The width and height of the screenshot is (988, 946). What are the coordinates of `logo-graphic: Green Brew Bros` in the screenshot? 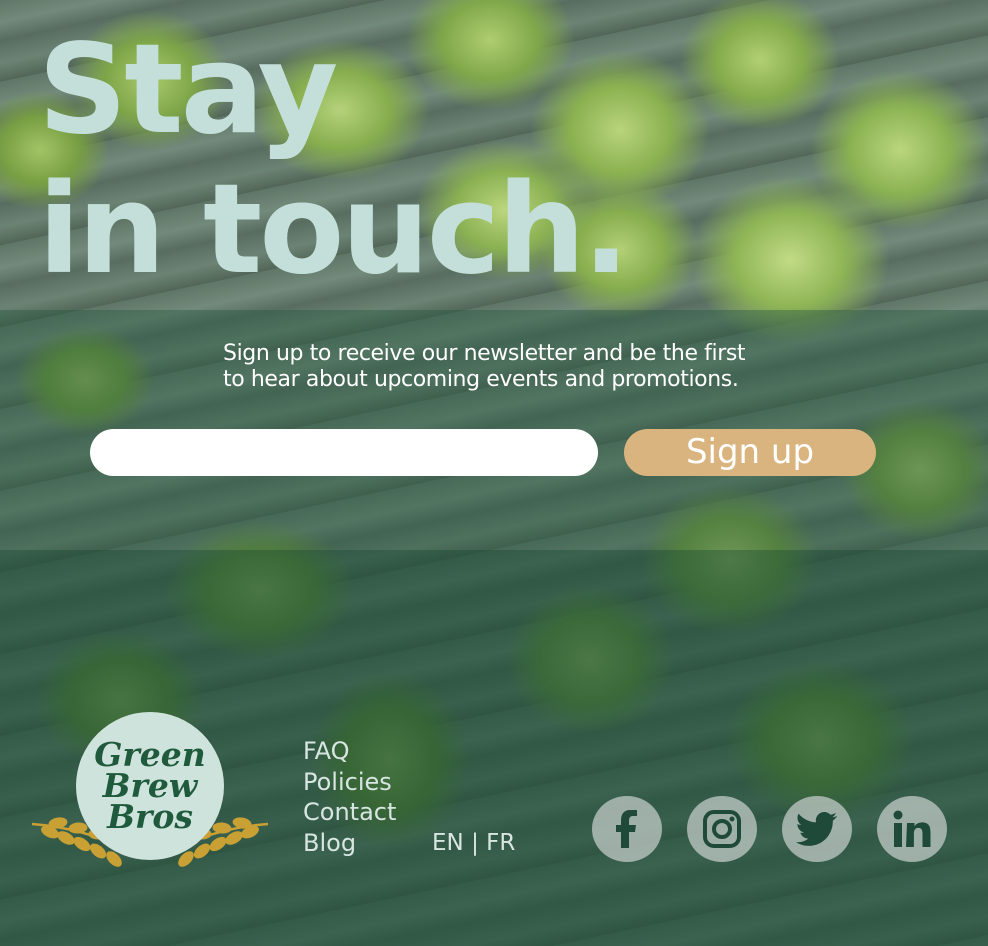 It's located at (150, 789).